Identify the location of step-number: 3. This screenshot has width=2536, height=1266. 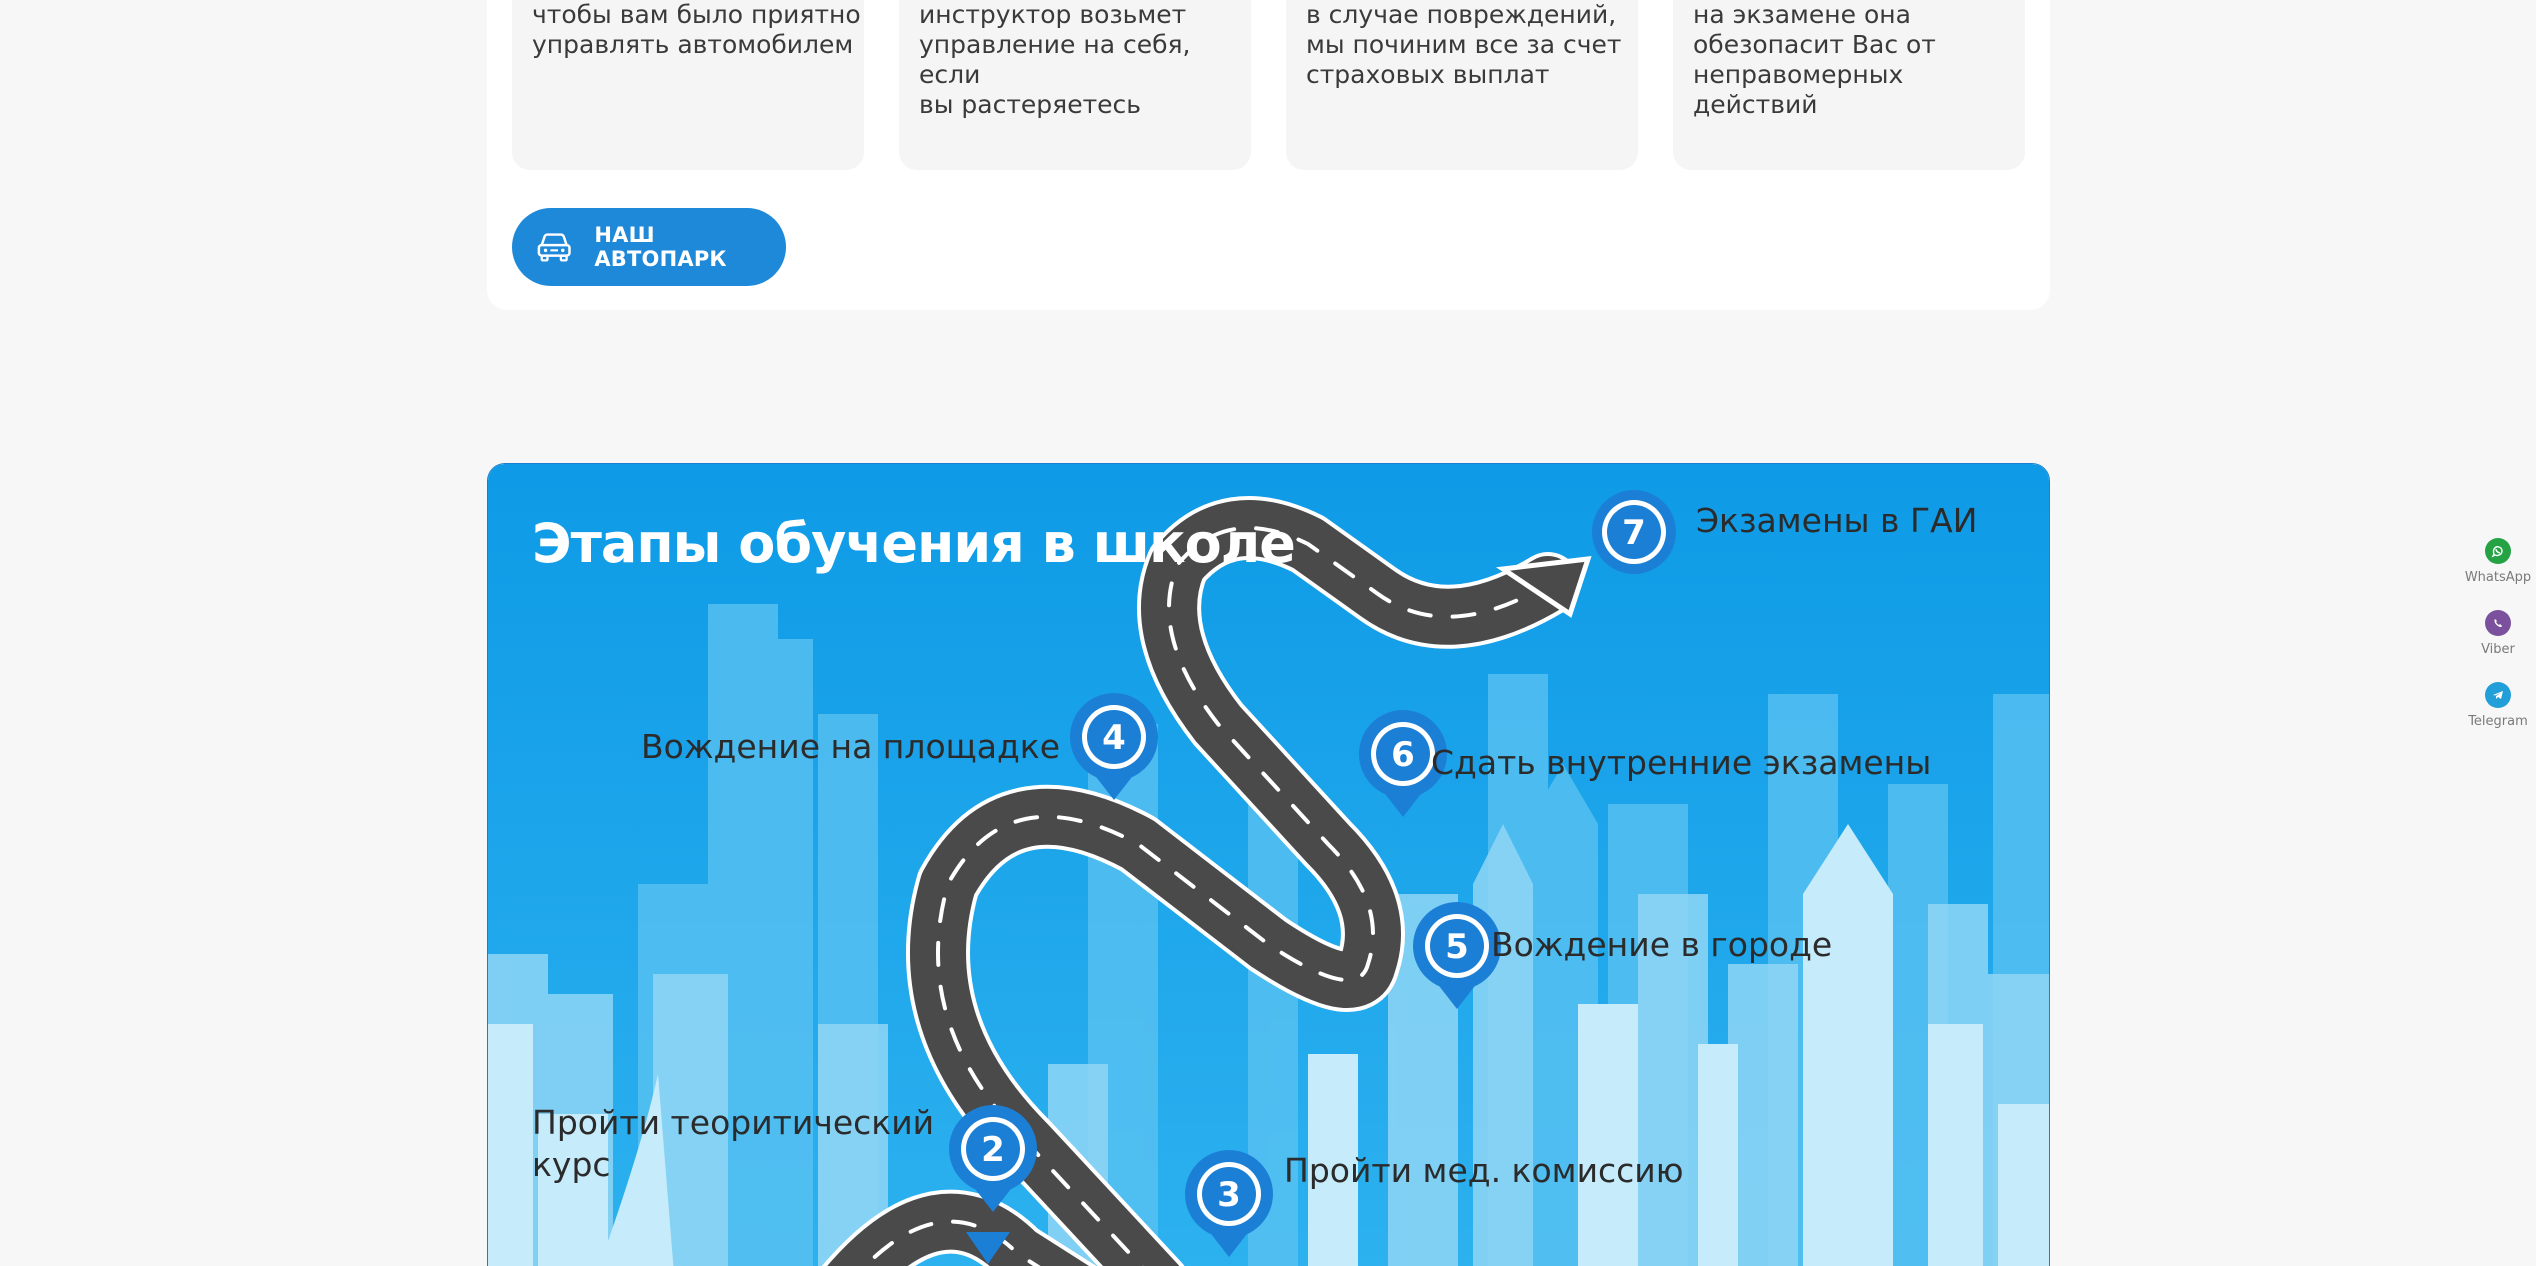
(1229, 1195).